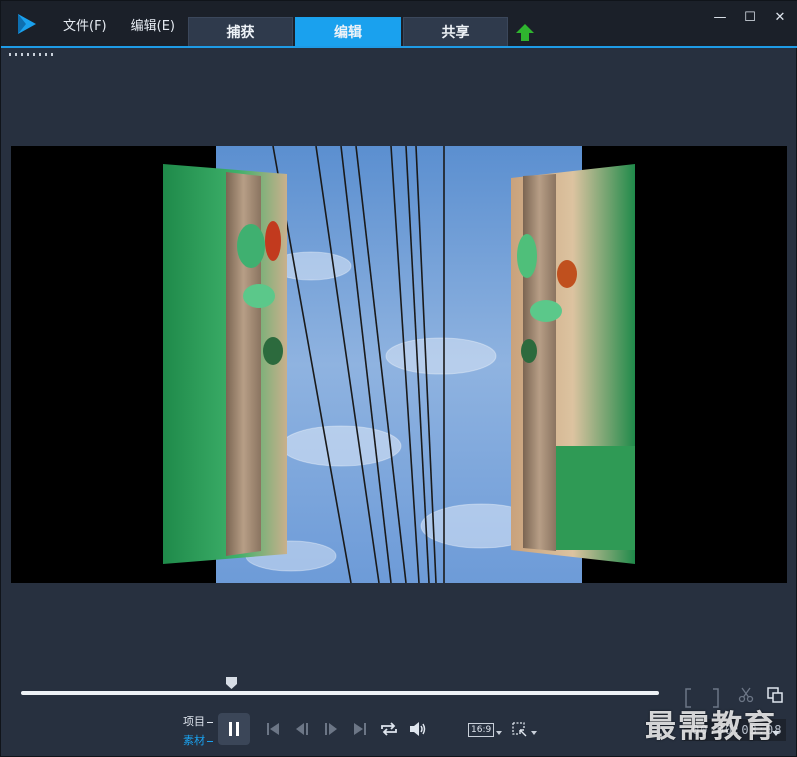 This screenshot has width=797, height=757. I want to click on play-pause-button, so click(234, 729).